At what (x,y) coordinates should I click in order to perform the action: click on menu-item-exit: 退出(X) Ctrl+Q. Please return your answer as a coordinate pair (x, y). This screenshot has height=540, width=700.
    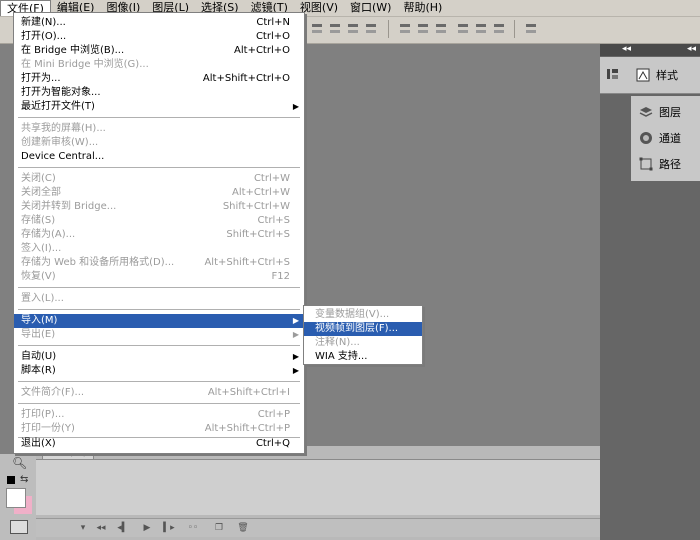
    Looking at the image, I should click on (159, 444).